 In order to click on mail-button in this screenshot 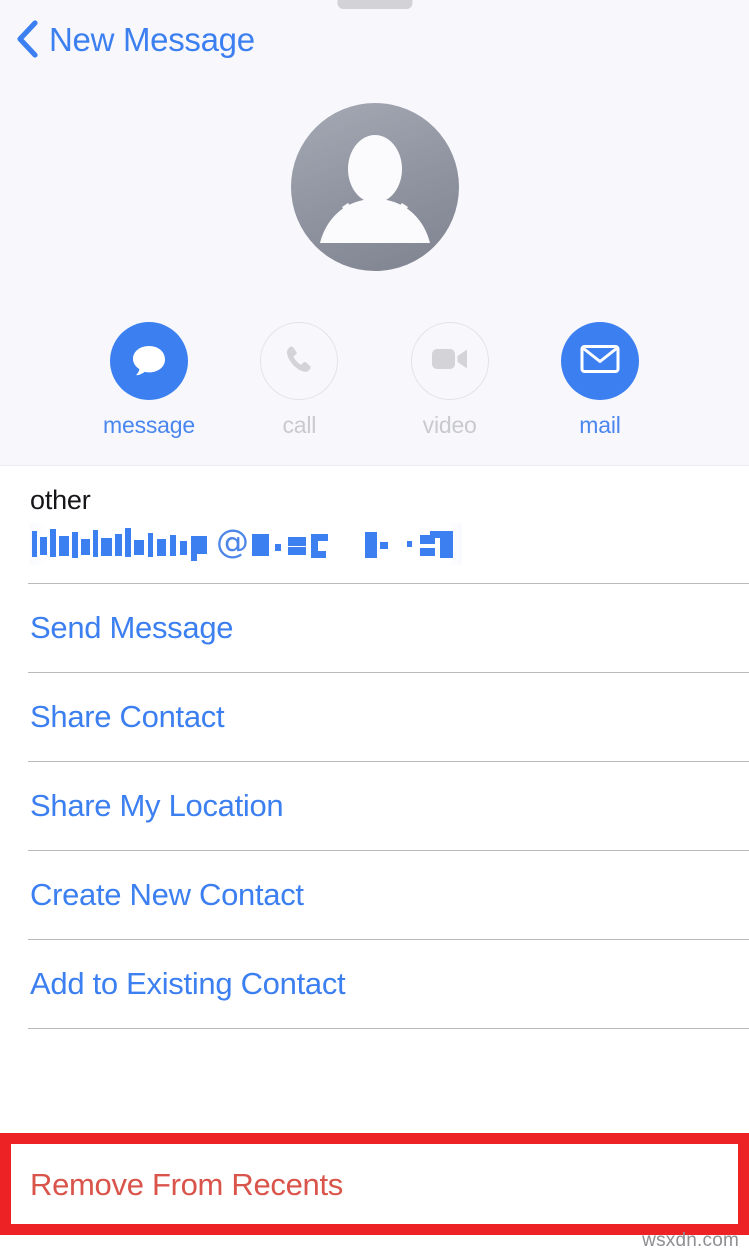, I will do `click(599, 361)`.